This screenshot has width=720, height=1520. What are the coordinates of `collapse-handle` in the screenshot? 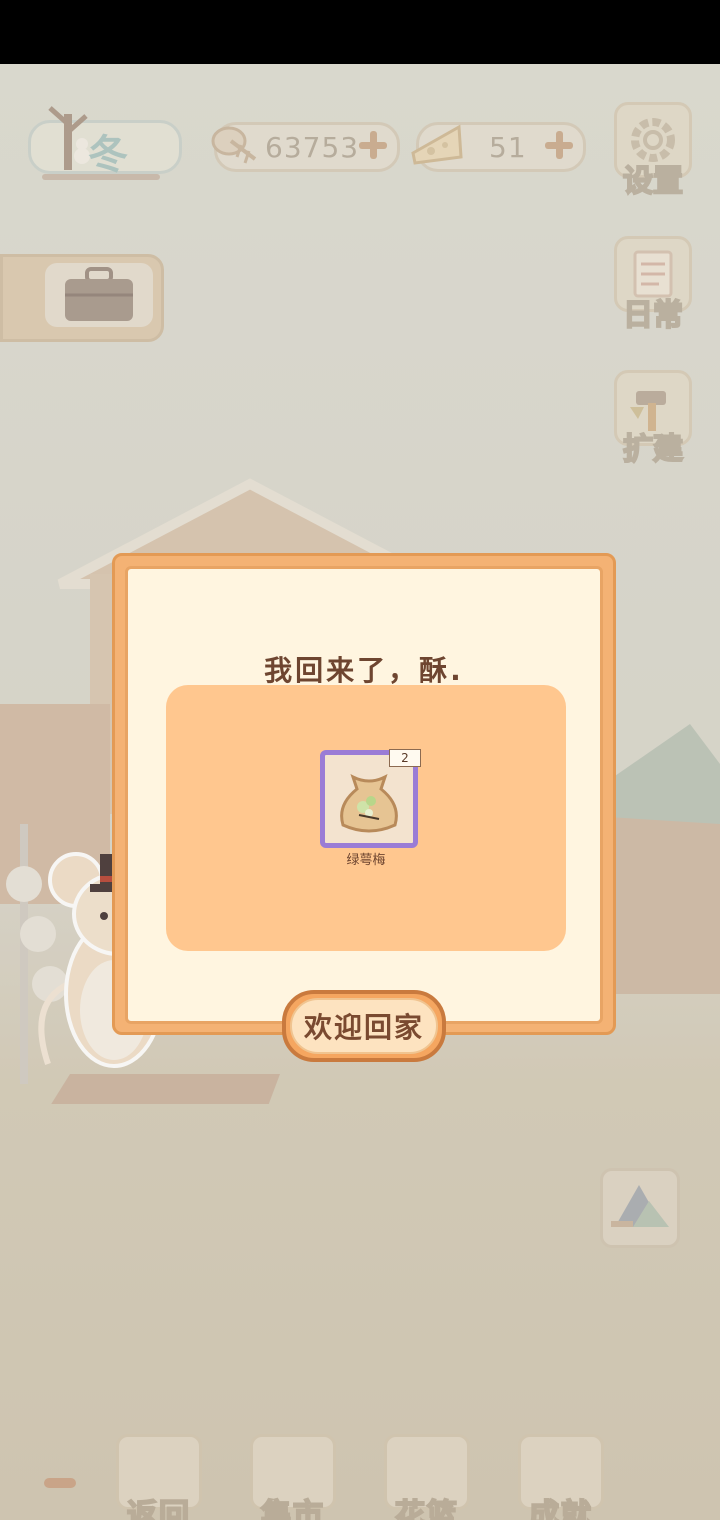 It's located at (60, 1483).